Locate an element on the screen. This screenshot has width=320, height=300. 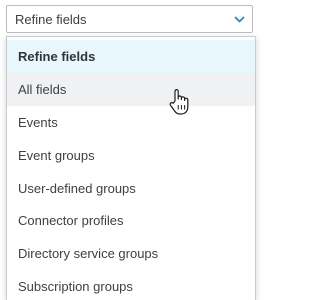
hand-pointer-icon is located at coordinates (180, 102).